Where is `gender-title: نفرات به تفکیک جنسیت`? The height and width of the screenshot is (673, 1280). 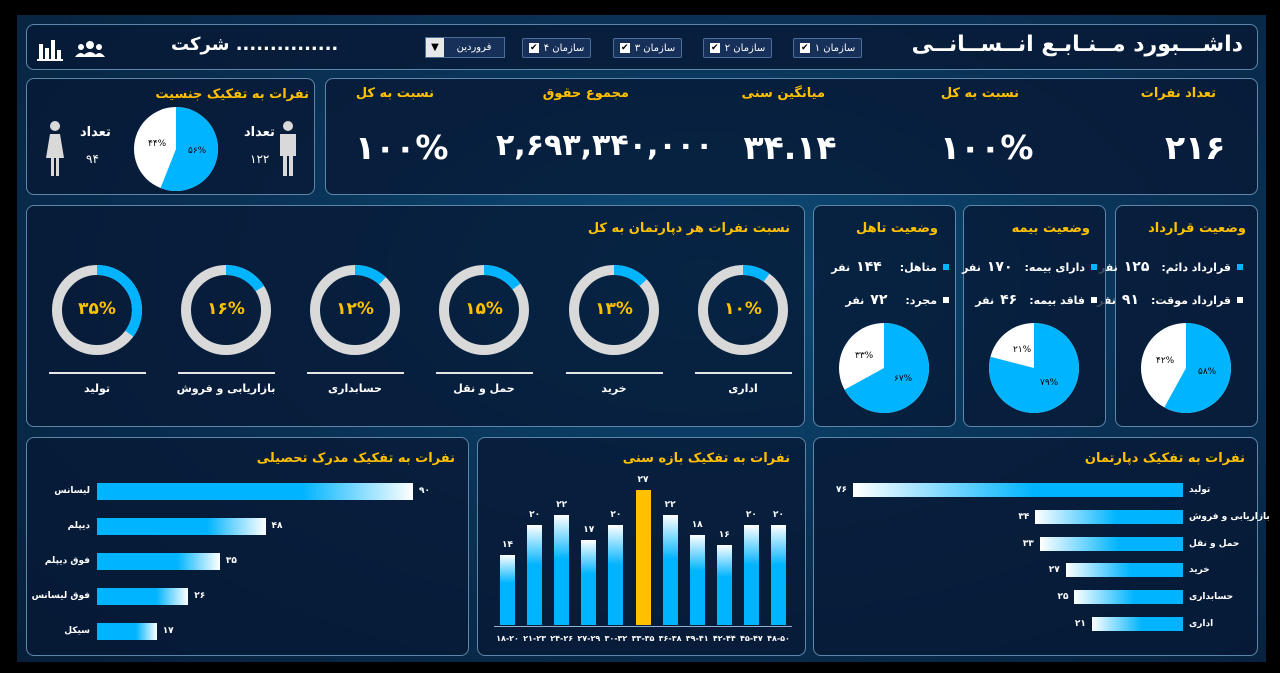 gender-title: نفرات به تفکیک جنسیت is located at coordinates (232, 94).